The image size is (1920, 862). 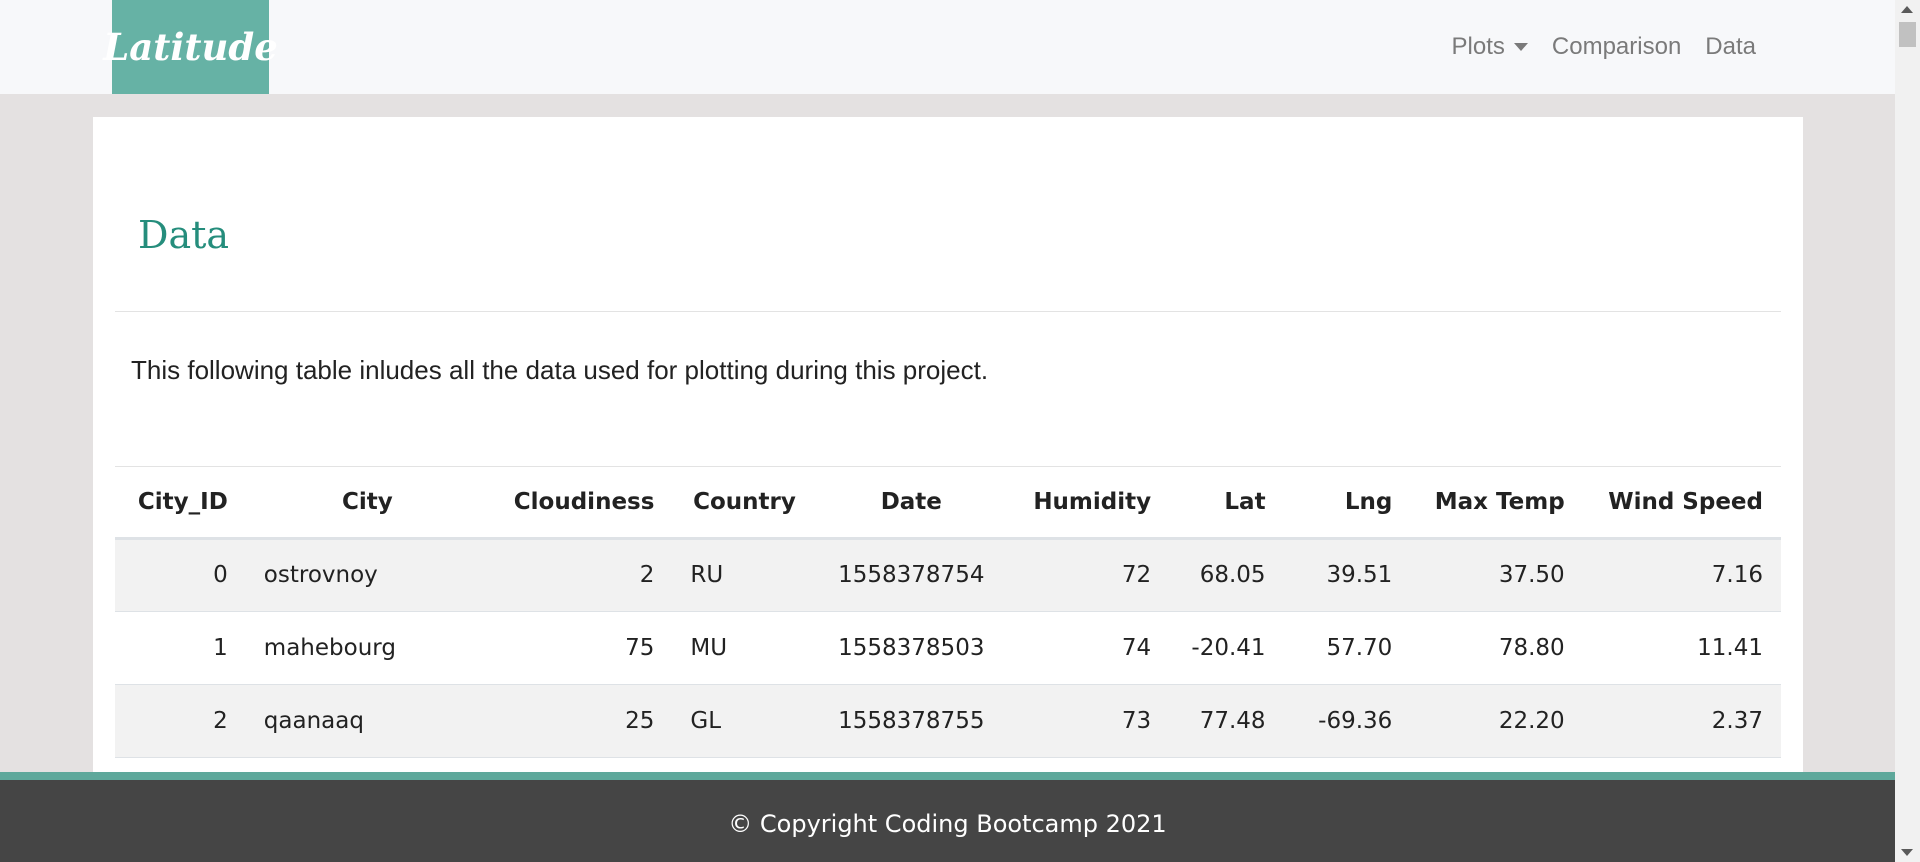 What do you see at coordinates (1347, 503) in the screenshot?
I see `column-header-lng: Lng` at bounding box center [1347, 503].